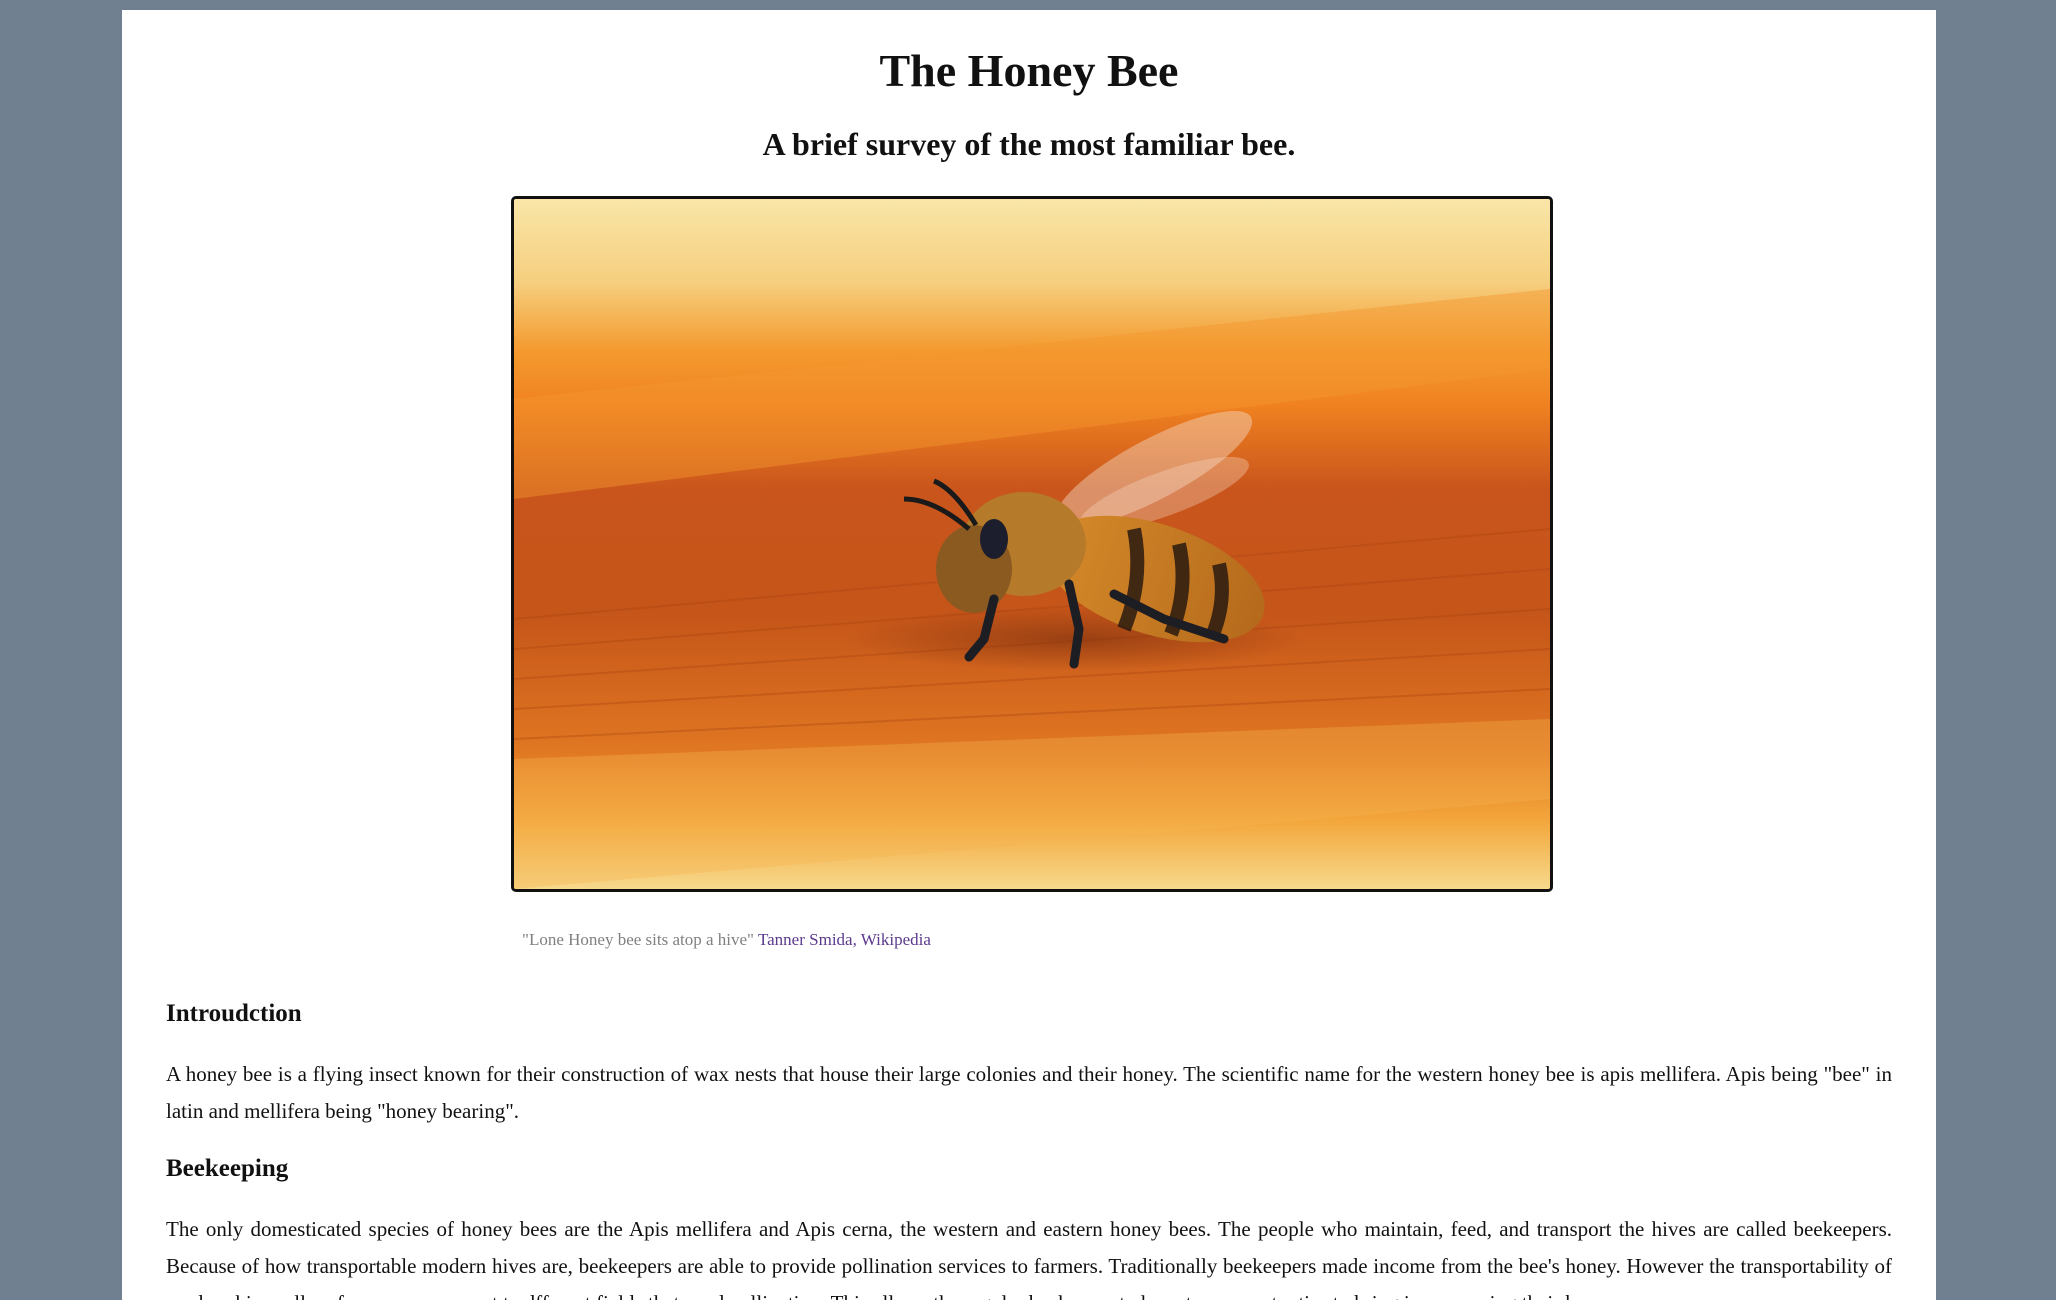 This screenshot has width=2056, height=1300. Describe the element at coordinates (227, 1168) in the screenshot. I see `section-heading-beekeeping: Beekeeping` at that location.